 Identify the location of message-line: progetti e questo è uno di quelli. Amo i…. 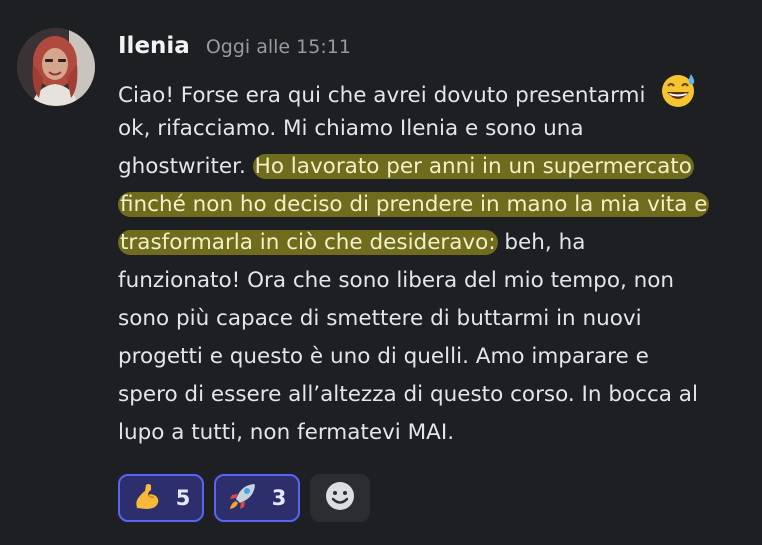
(431, 357).